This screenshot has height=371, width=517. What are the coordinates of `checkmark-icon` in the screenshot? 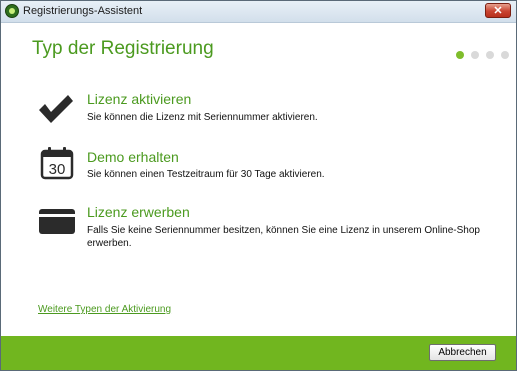 It's located at (56, 111).